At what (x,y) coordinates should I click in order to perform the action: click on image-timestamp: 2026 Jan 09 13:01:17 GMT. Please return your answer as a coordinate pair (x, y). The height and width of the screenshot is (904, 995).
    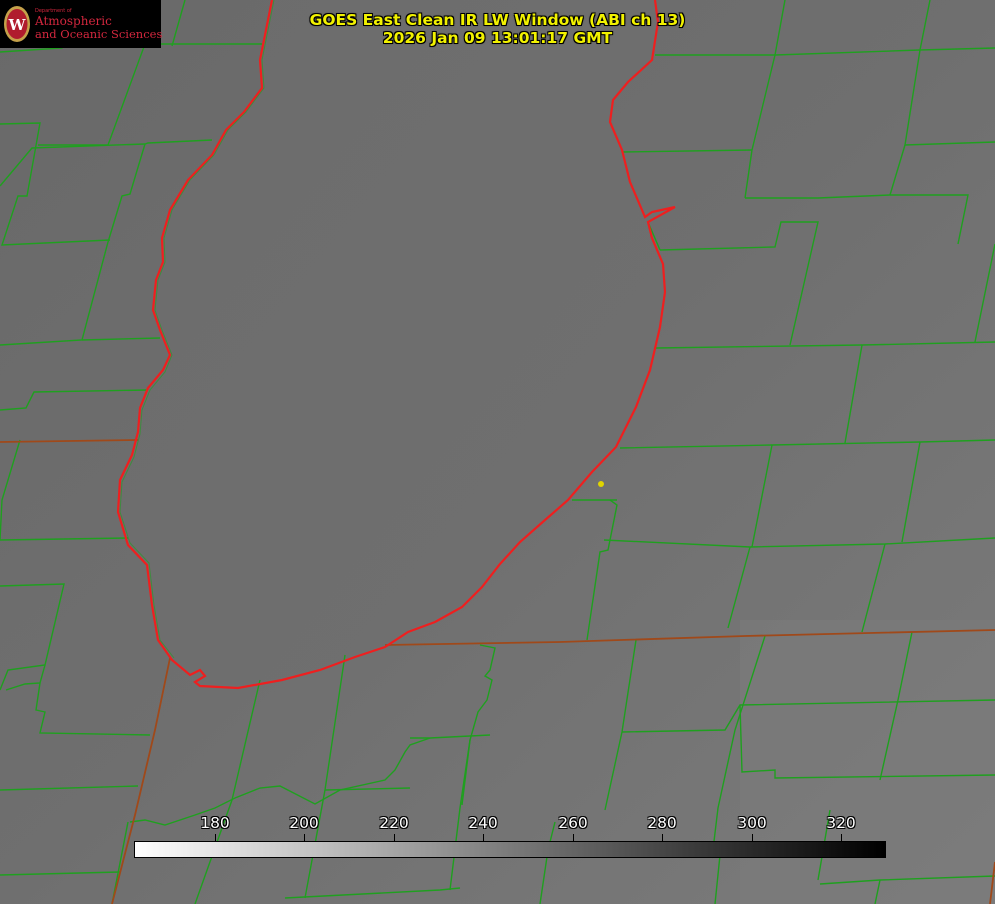
    Looking at the image, I should click on (497, 38).